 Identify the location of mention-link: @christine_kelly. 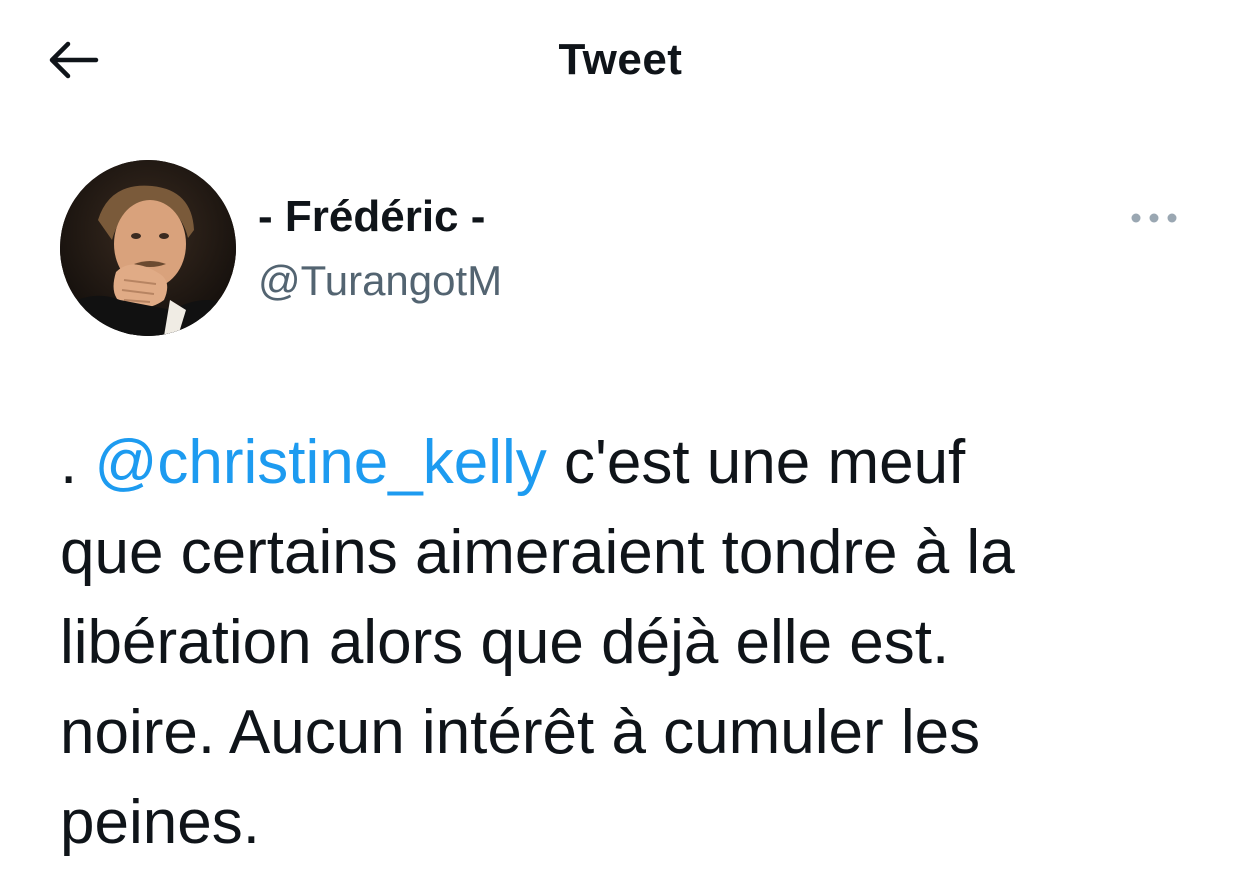
(320, 462).